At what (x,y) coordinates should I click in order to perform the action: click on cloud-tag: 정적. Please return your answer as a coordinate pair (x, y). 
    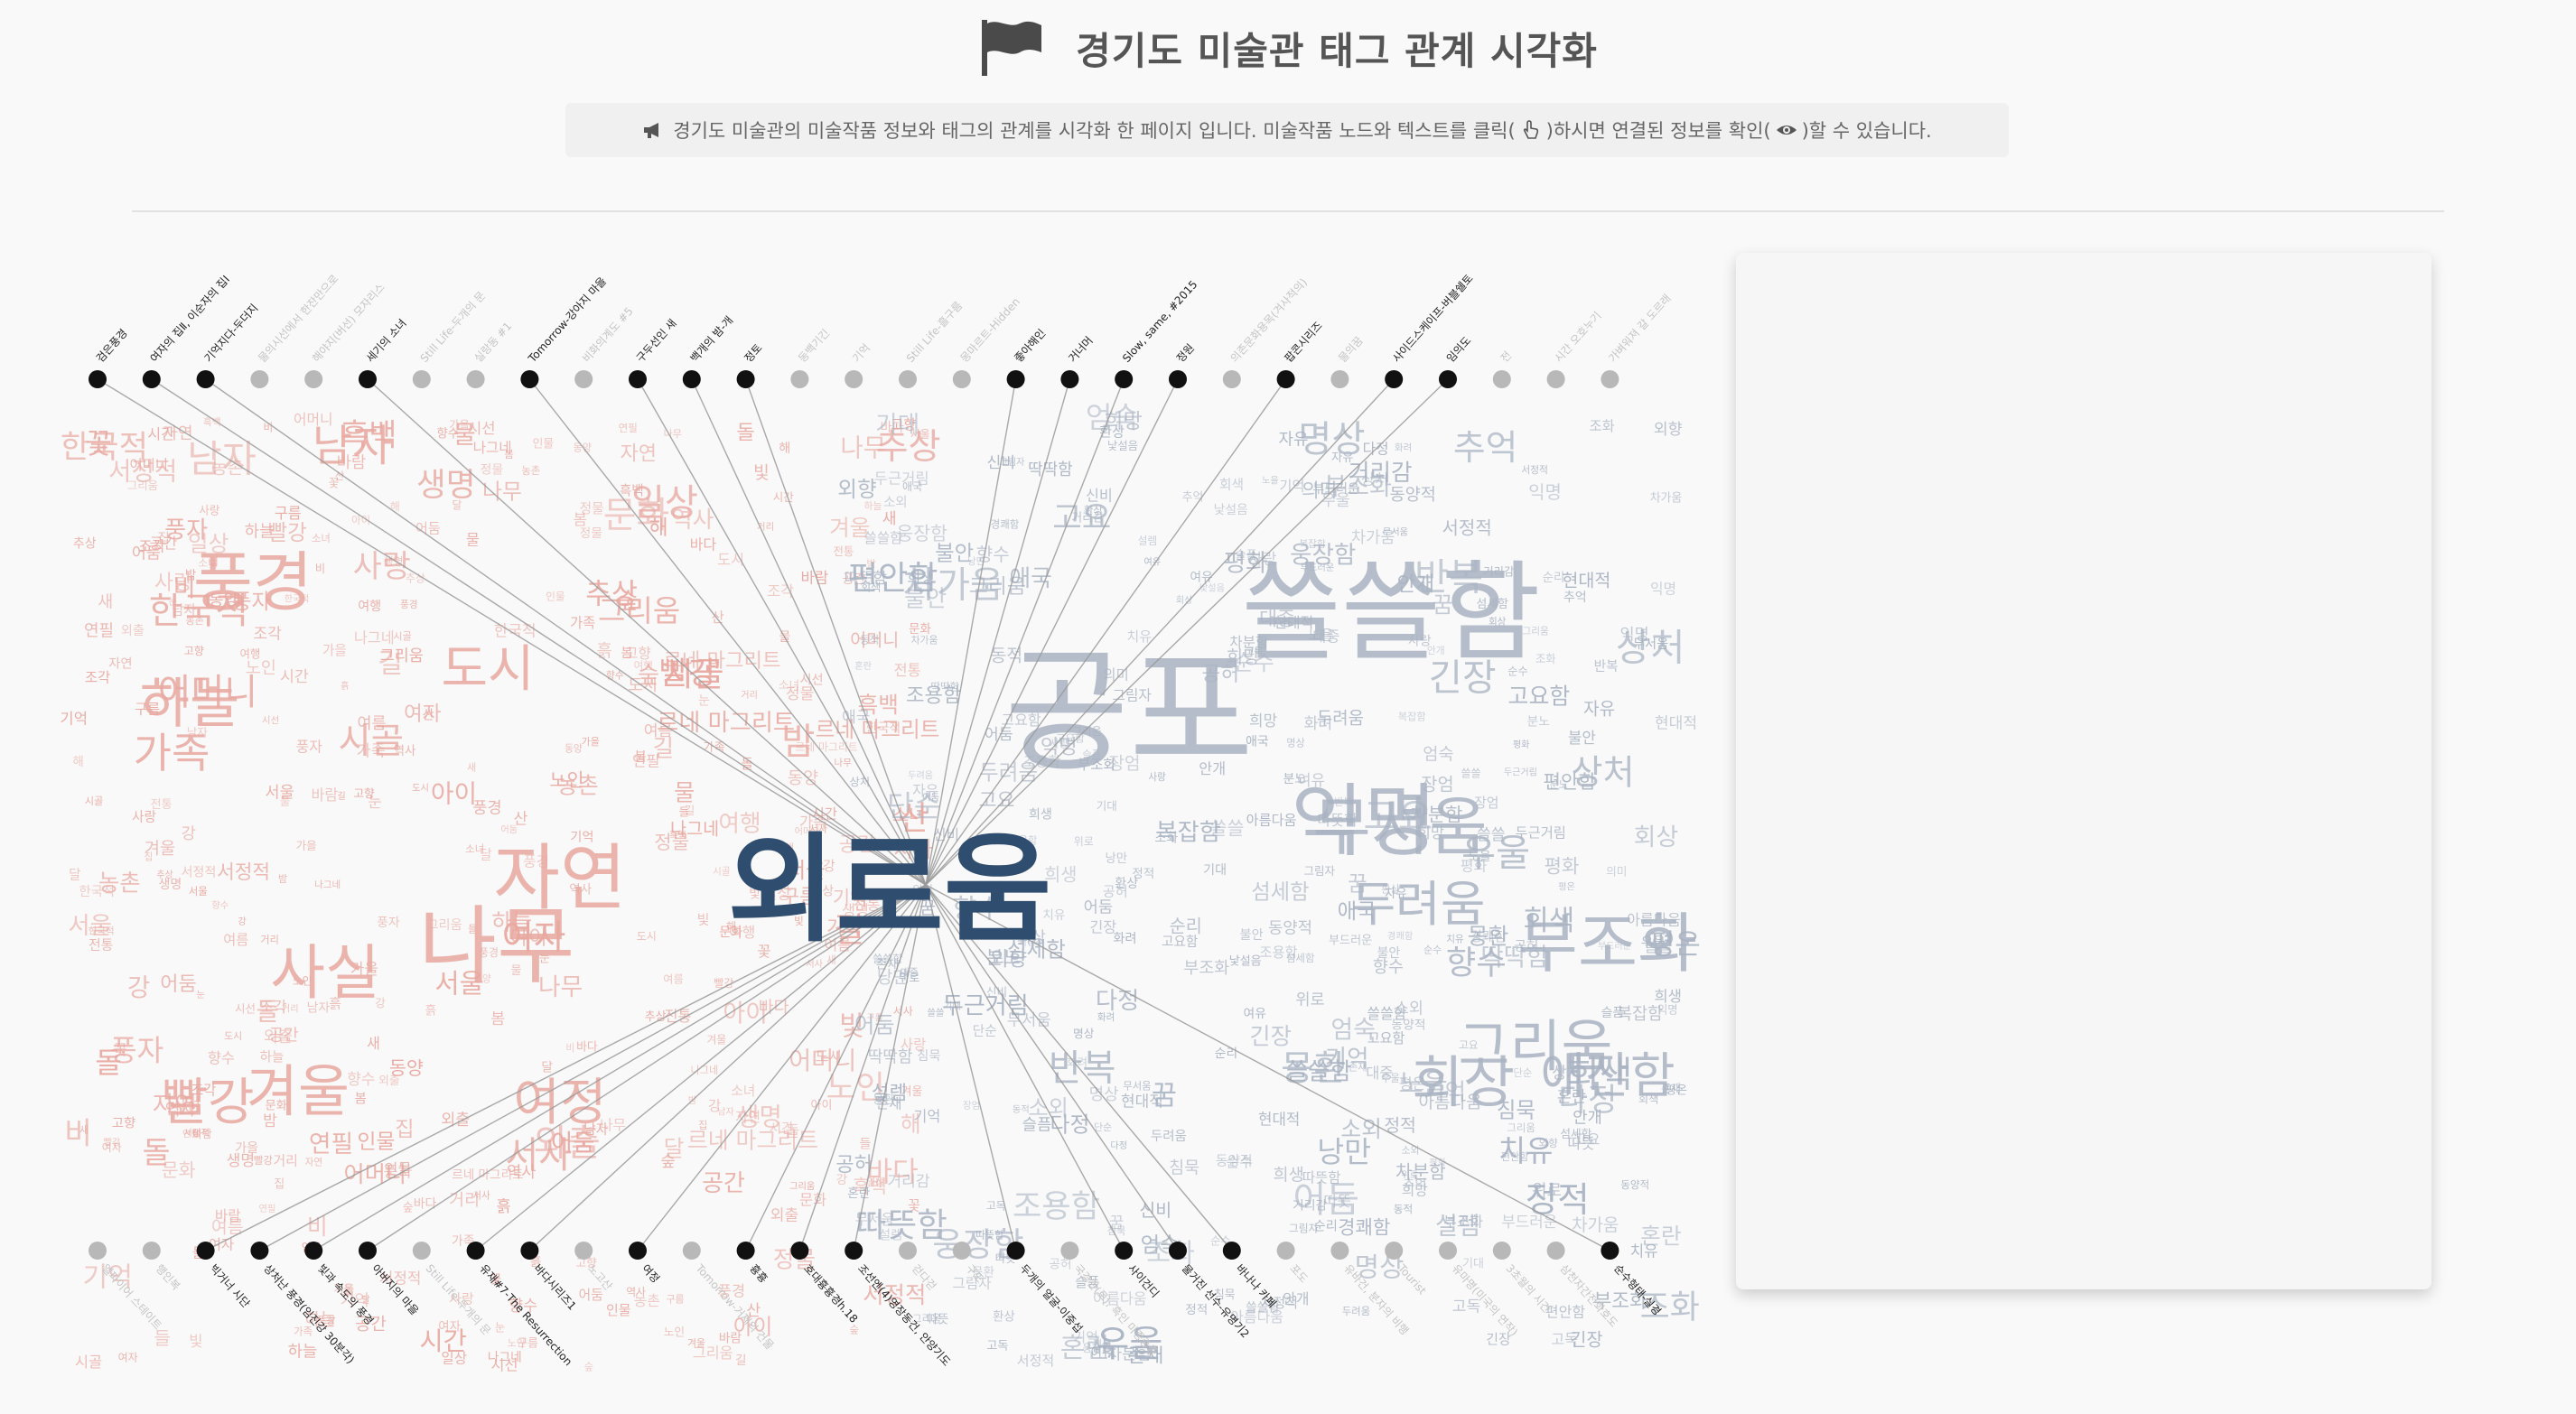
    Looking at the image, I should click on (1143, 874).